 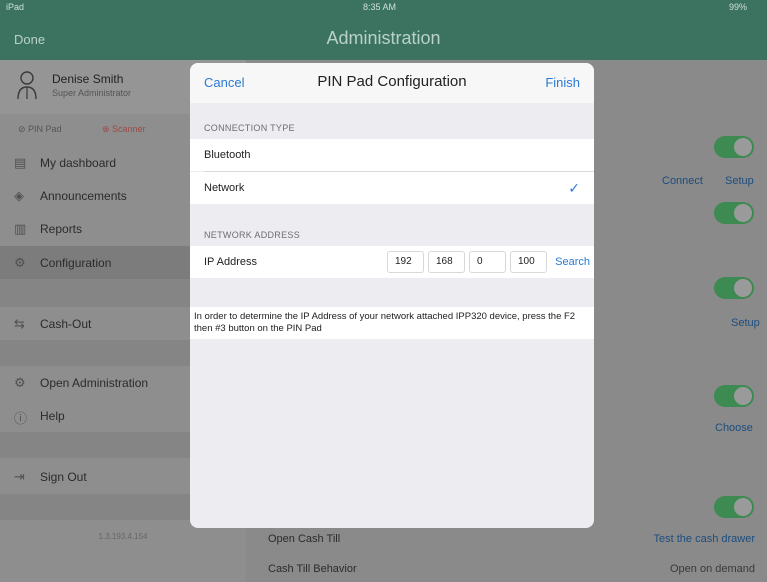 What do you see at coordinates (737, 7) in the screenshot?
I see `battery-label: 99%` at bounding box center [737, 7].